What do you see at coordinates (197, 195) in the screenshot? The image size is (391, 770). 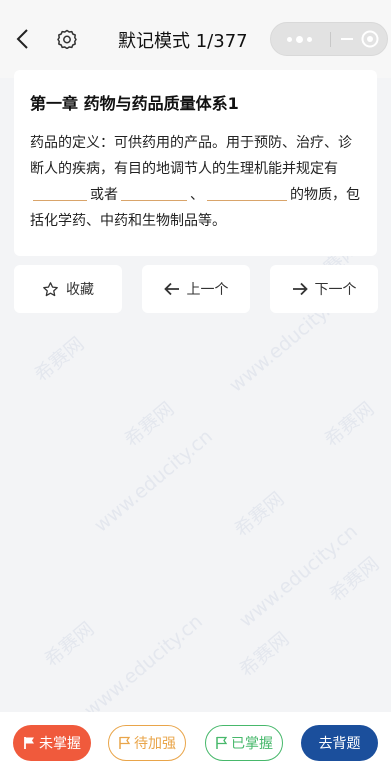 I see `definition-part: 、` at bounding box center [197, 195].